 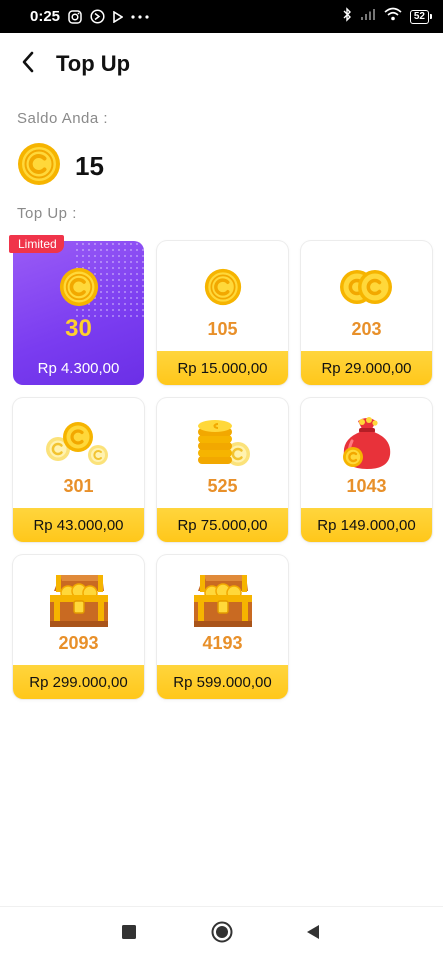 I want to click on battery-indicator: 52, so click(x=421, y=16).